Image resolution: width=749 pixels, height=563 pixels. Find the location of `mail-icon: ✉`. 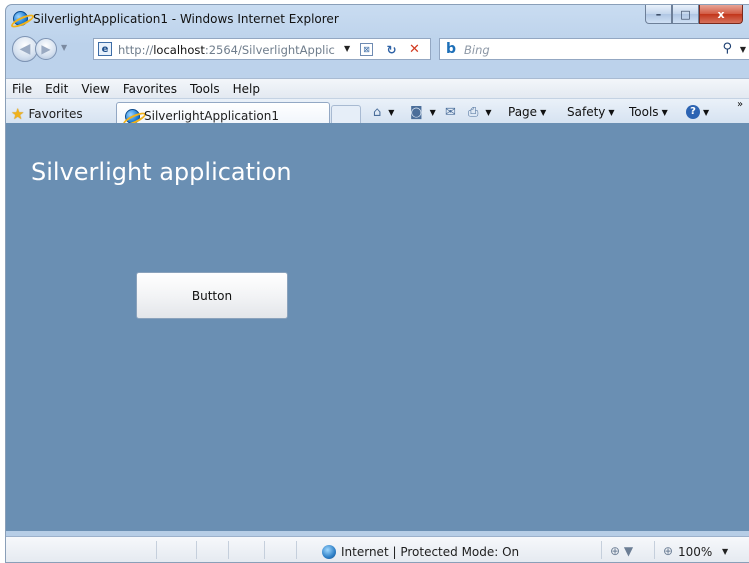

mail-icon: ✉ is located at coordinates (450, 112).